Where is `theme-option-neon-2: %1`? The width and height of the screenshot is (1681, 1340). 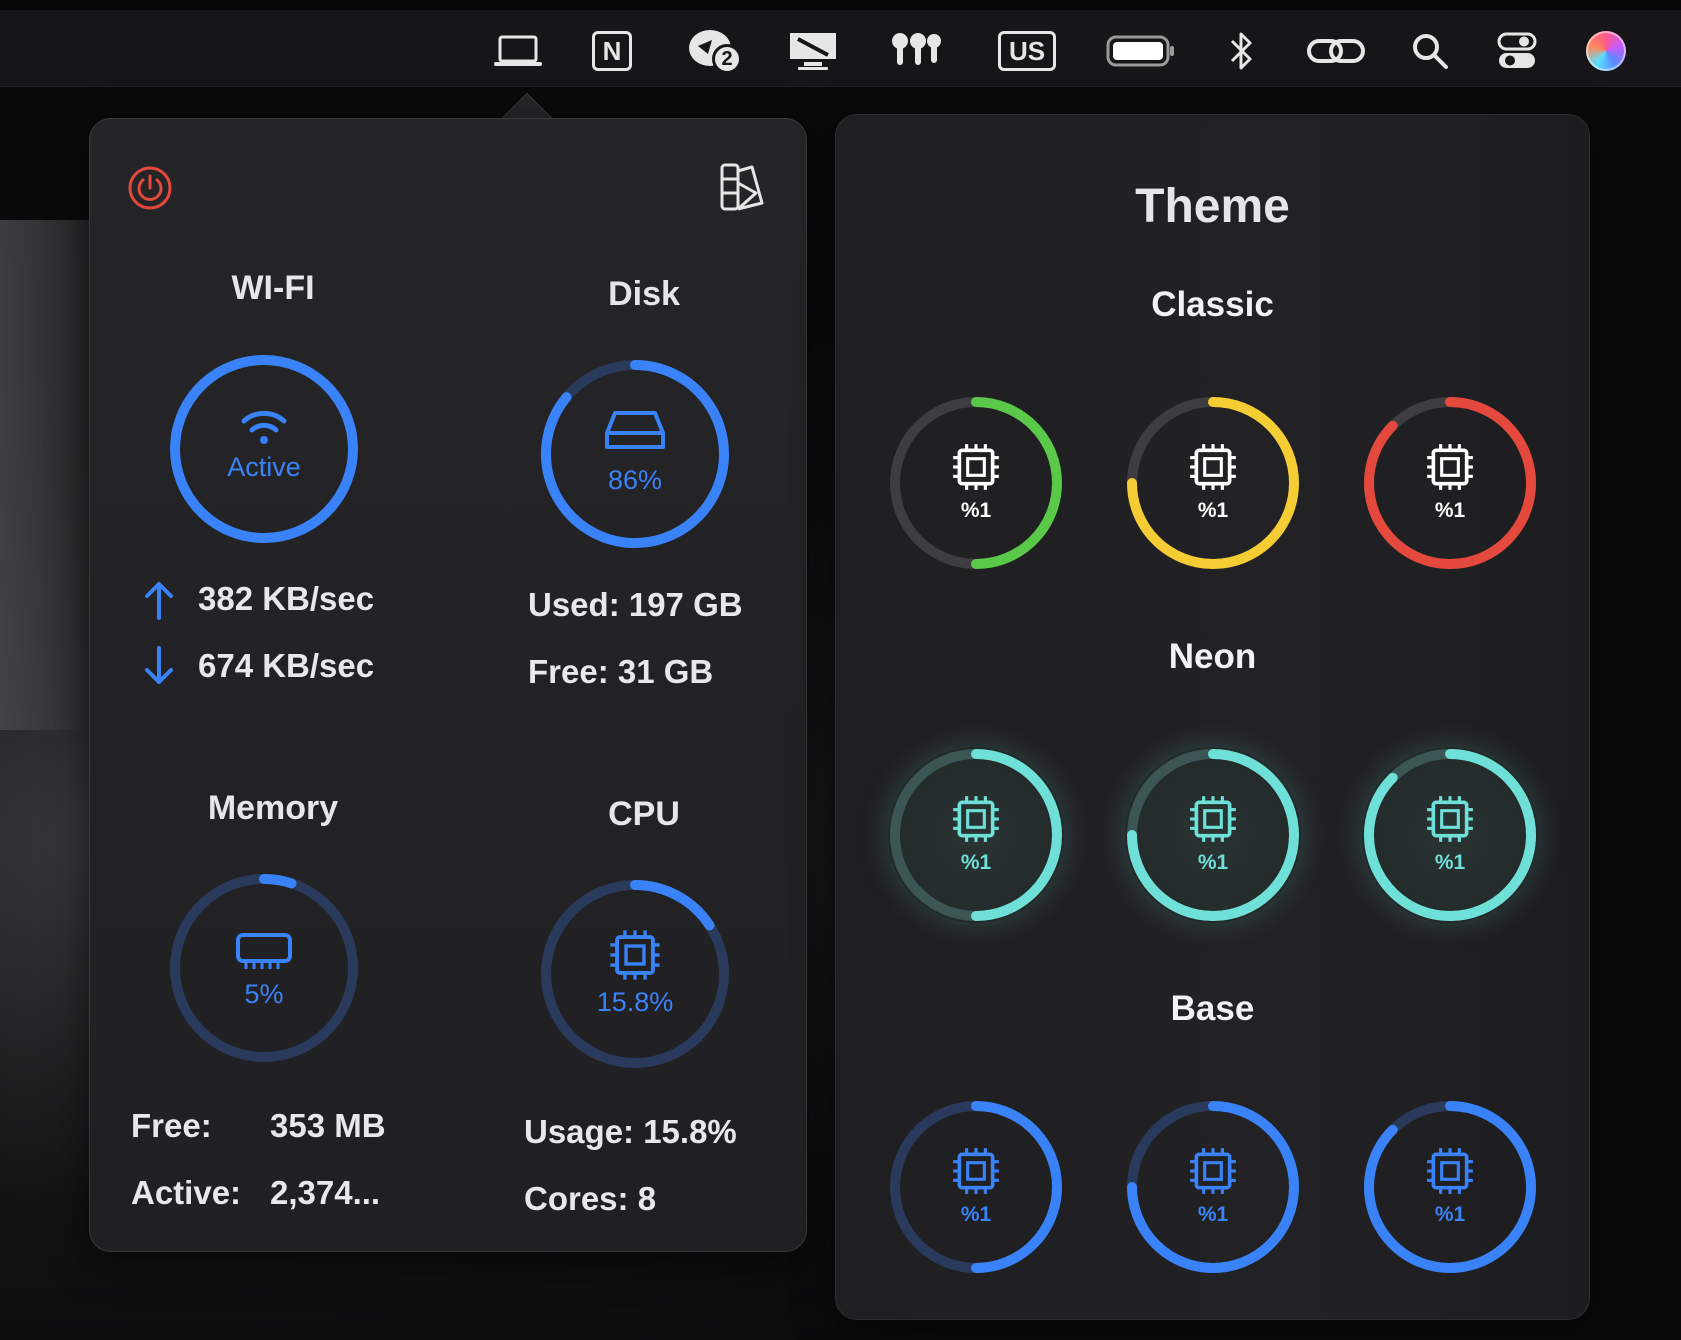 theme-option-neon-2: %1 is located at coordinates (1213, 835).